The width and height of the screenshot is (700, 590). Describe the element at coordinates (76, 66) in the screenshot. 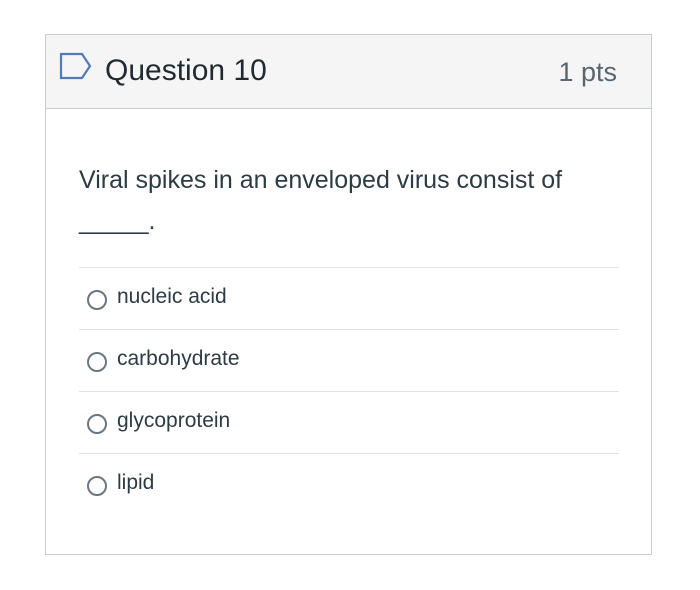

I see `flag-question-icon` at that location.